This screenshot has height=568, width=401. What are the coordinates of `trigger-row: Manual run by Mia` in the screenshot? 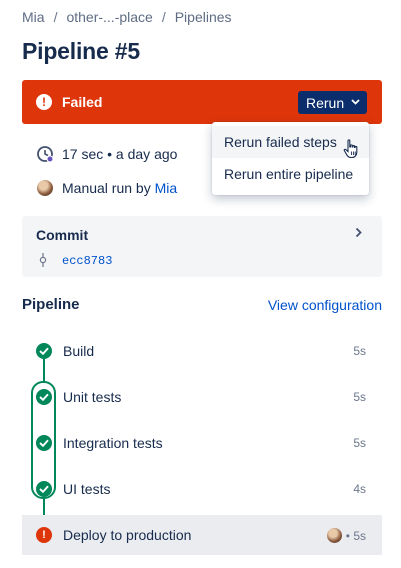 It's located at (106, 188).